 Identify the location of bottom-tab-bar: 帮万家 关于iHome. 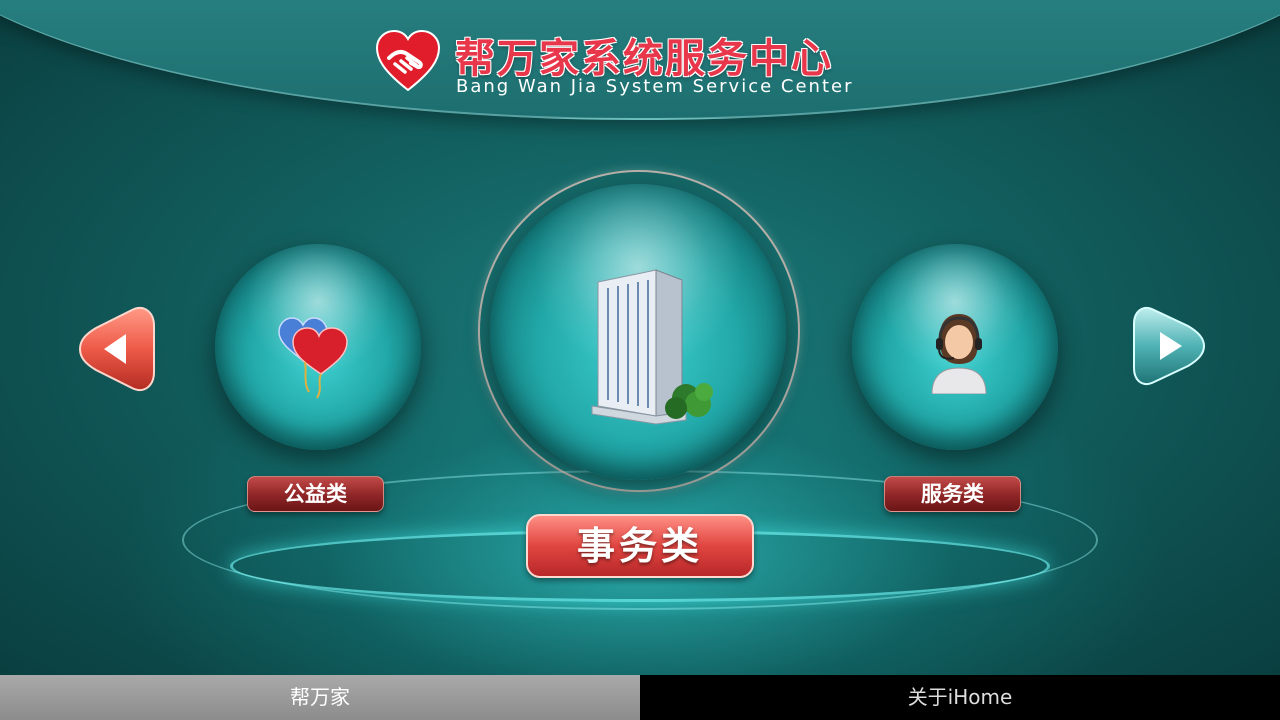
(640, 697).